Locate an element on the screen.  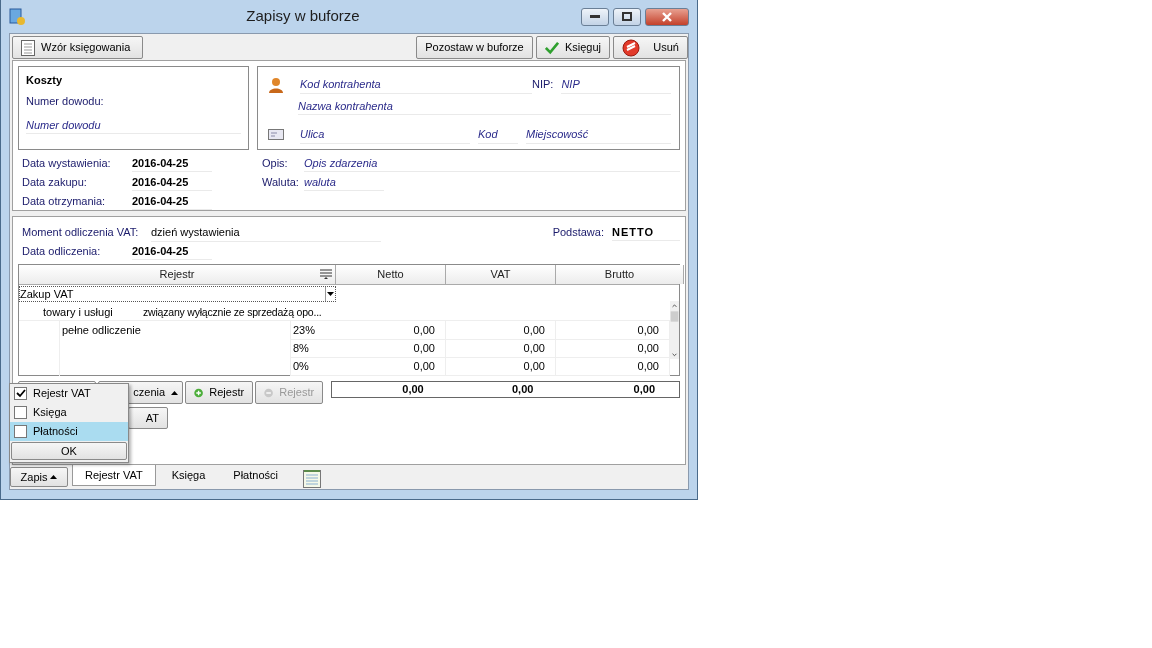
delete-button: Usuń is located at coordinates (650, 47).